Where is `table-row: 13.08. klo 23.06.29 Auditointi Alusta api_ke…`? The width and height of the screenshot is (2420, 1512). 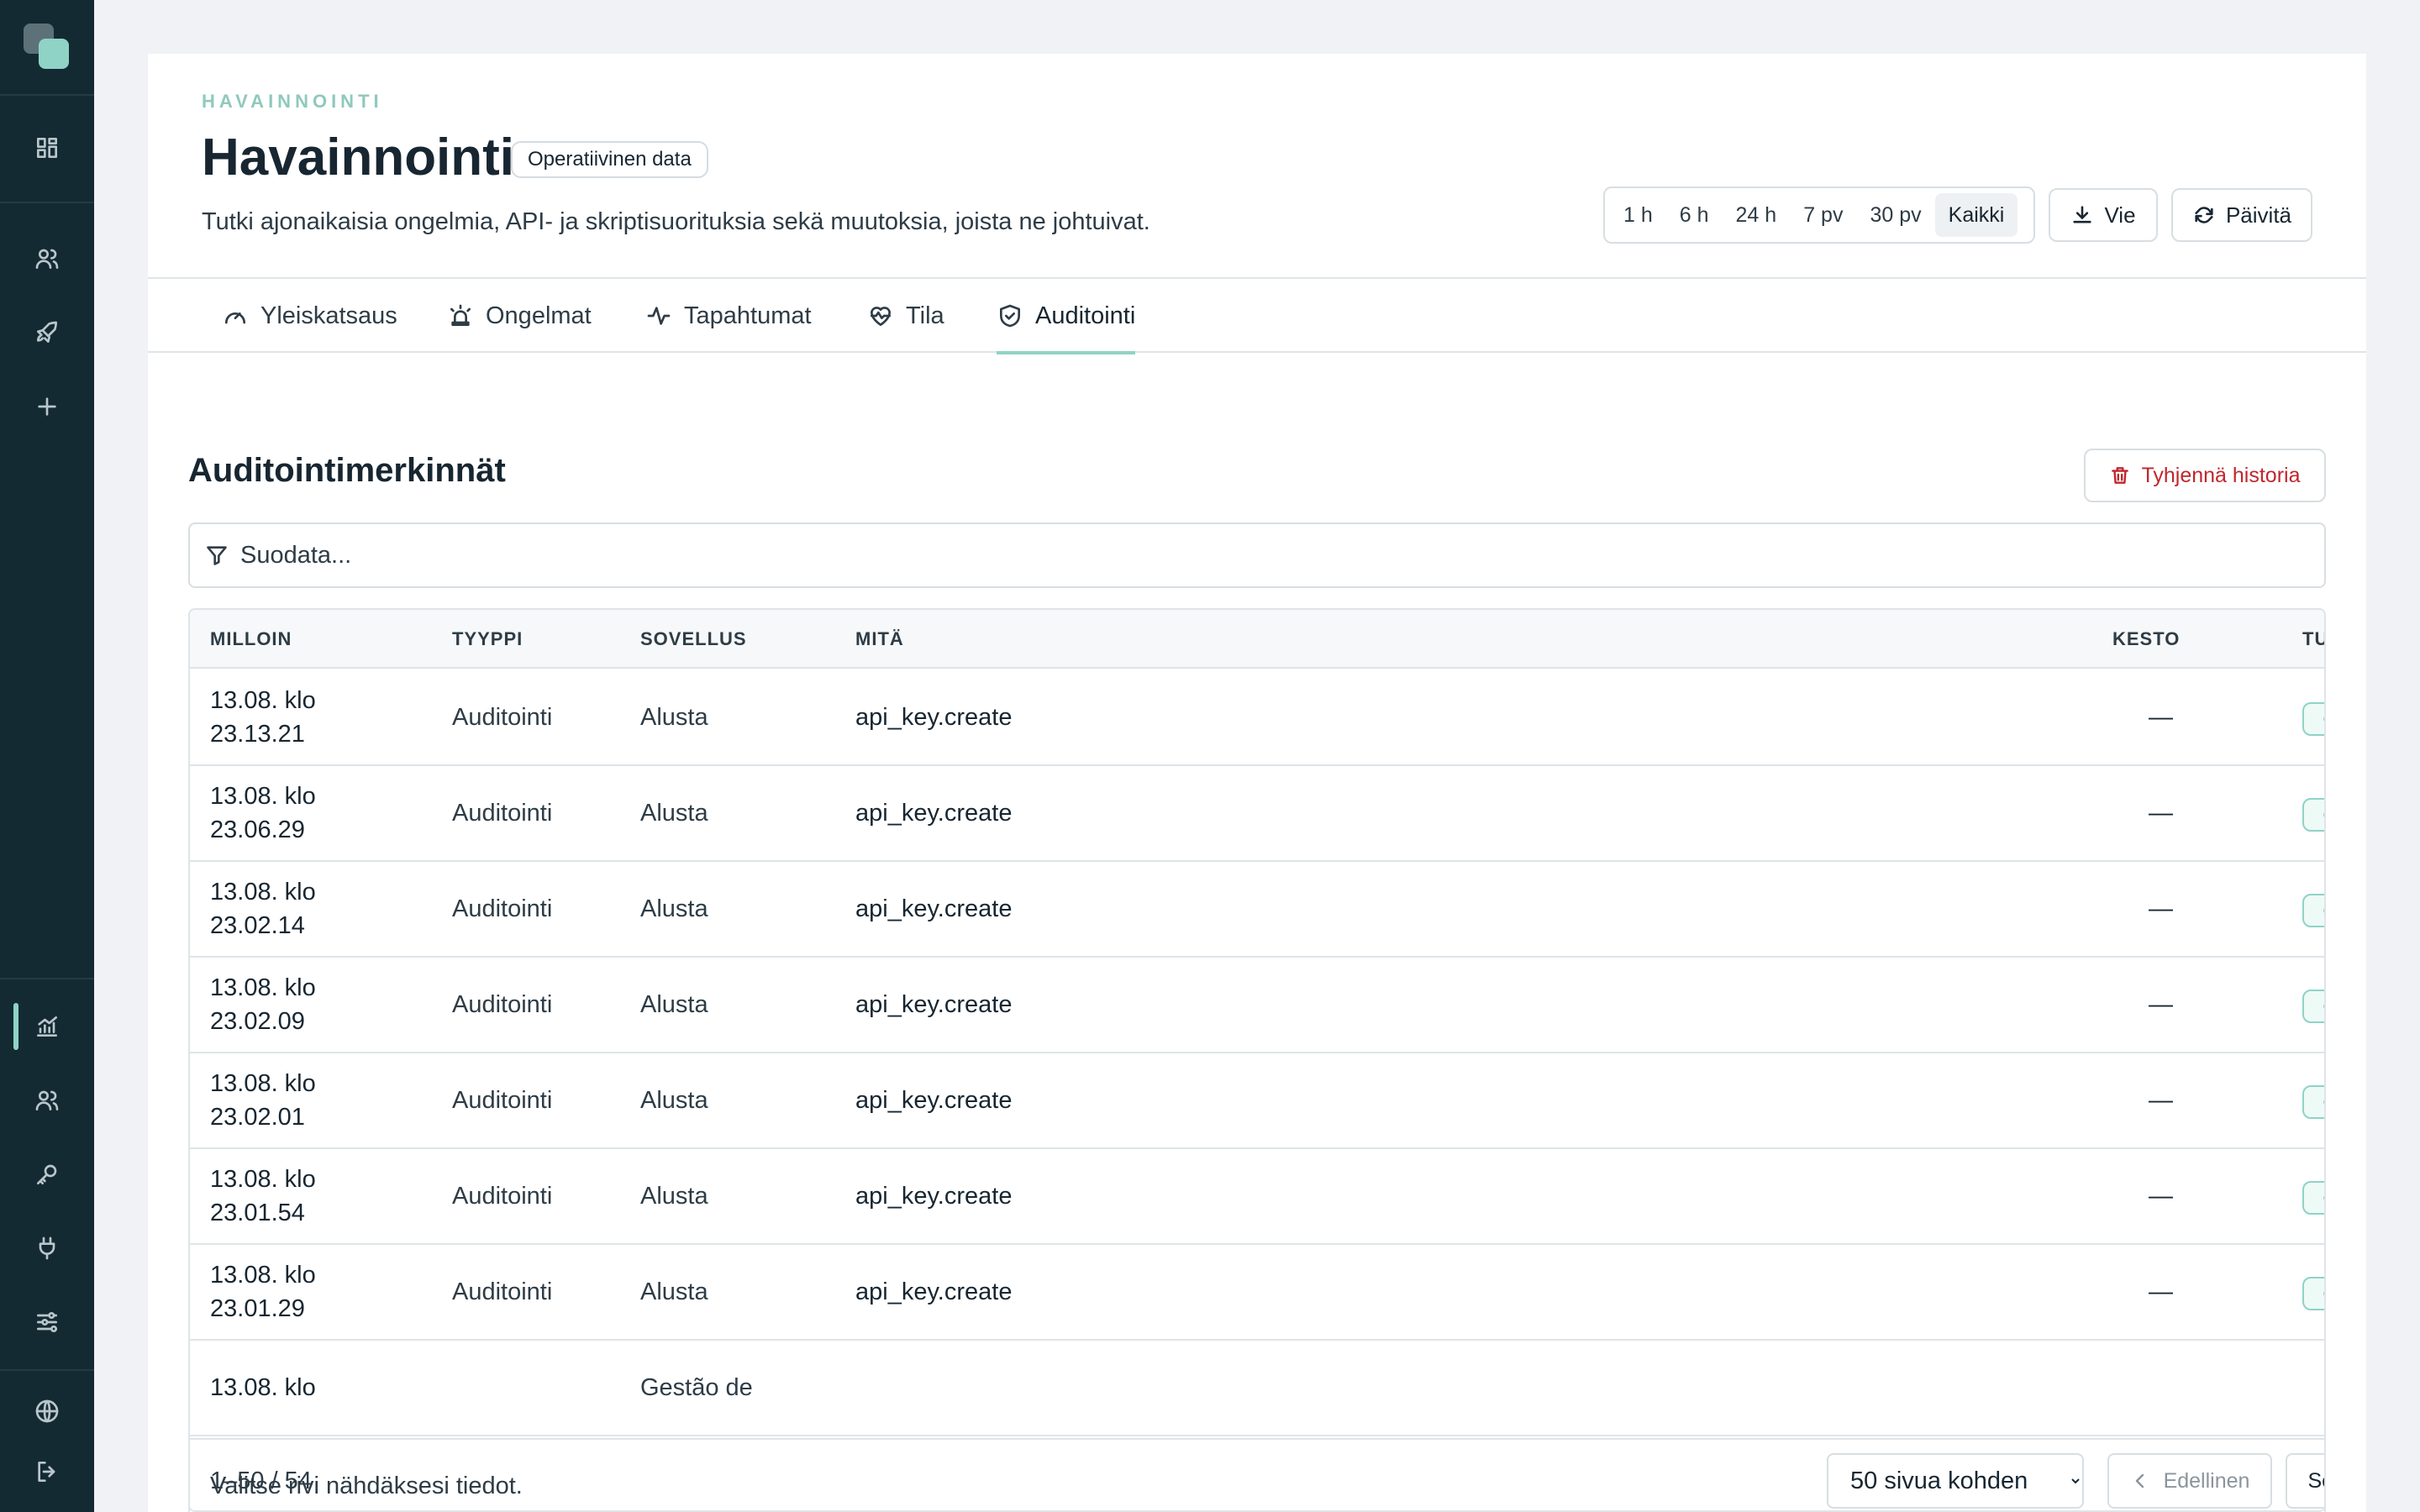 table-row: 13.08. klo 23.06.29 Auditointi Alusta api_ke… is located at coordinates (1257, 814).